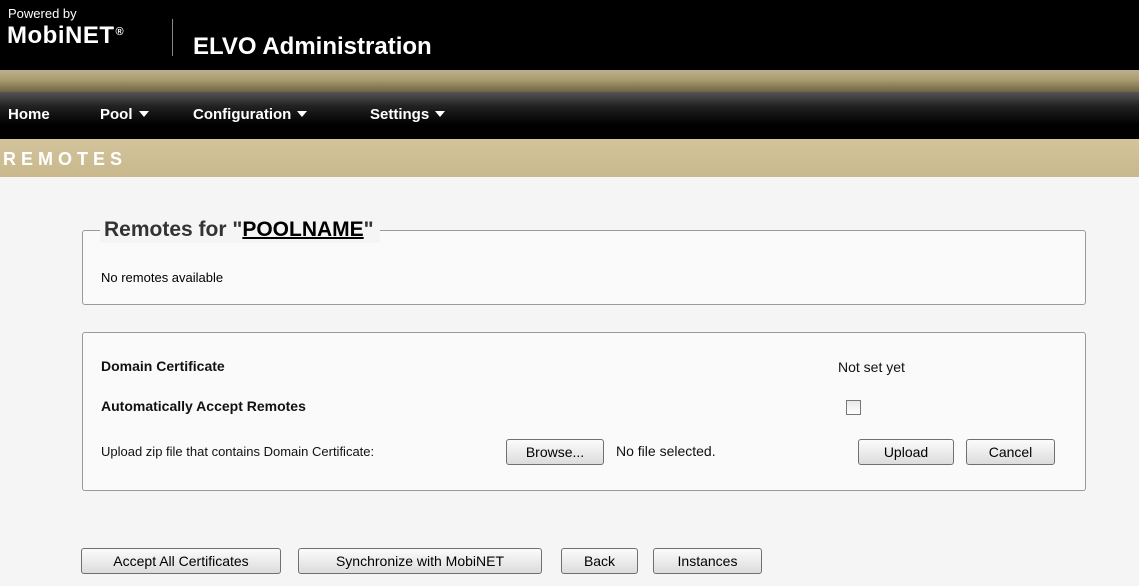  I want to click on nav-item-home: Home, so click(29, 115).